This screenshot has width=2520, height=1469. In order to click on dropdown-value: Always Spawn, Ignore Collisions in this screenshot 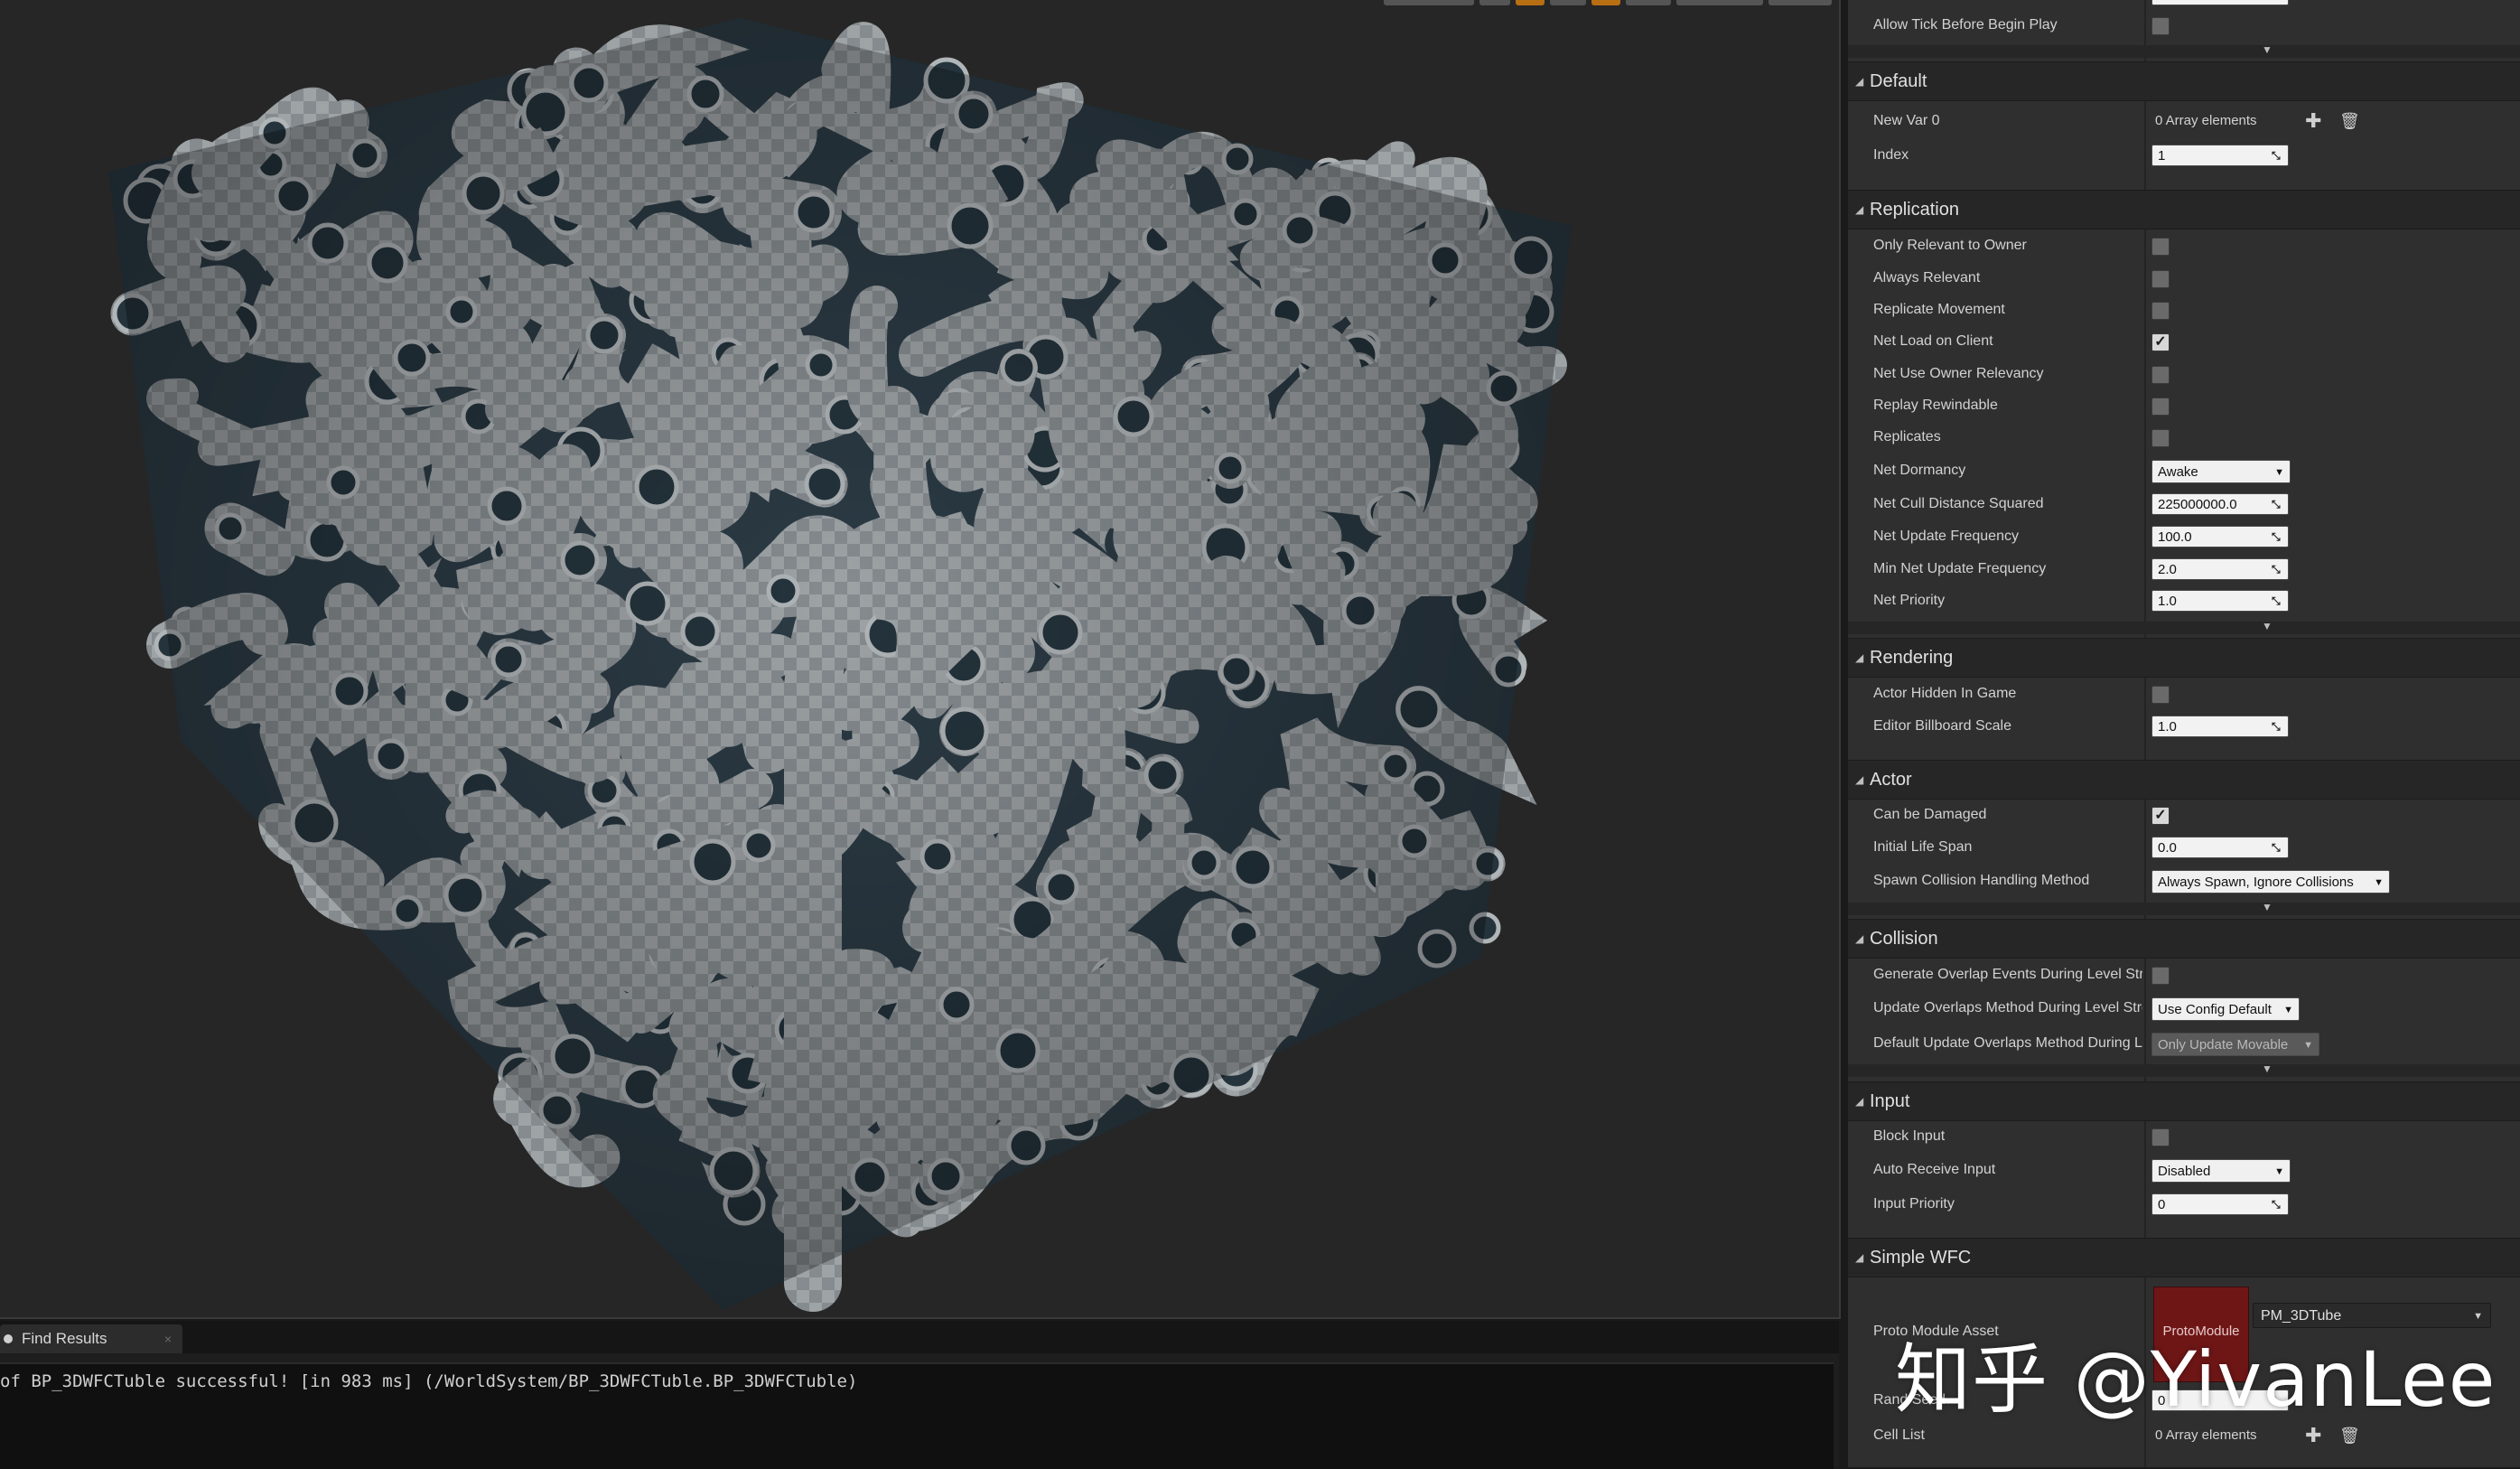, I will do `click(2256, 882)`.